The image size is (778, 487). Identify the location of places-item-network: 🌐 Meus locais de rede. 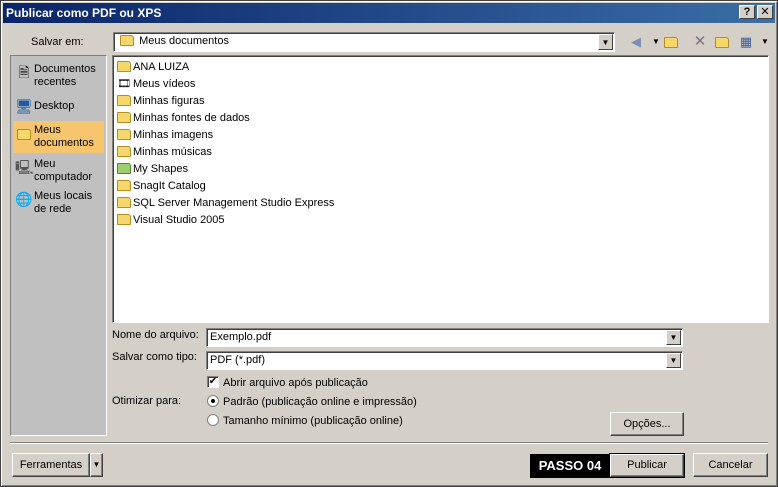
(58, 203).